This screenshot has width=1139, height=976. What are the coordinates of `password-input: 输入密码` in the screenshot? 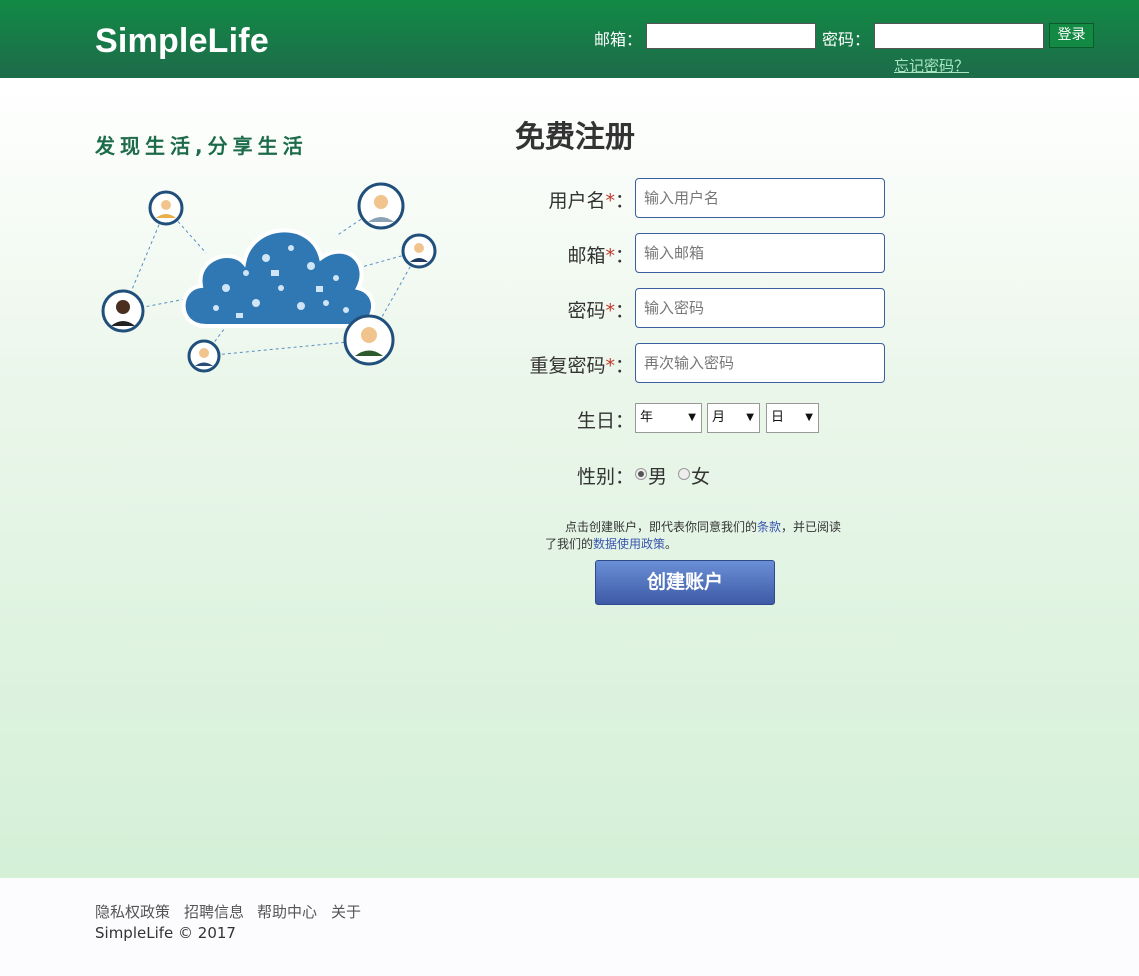 It's located at (760, 308).